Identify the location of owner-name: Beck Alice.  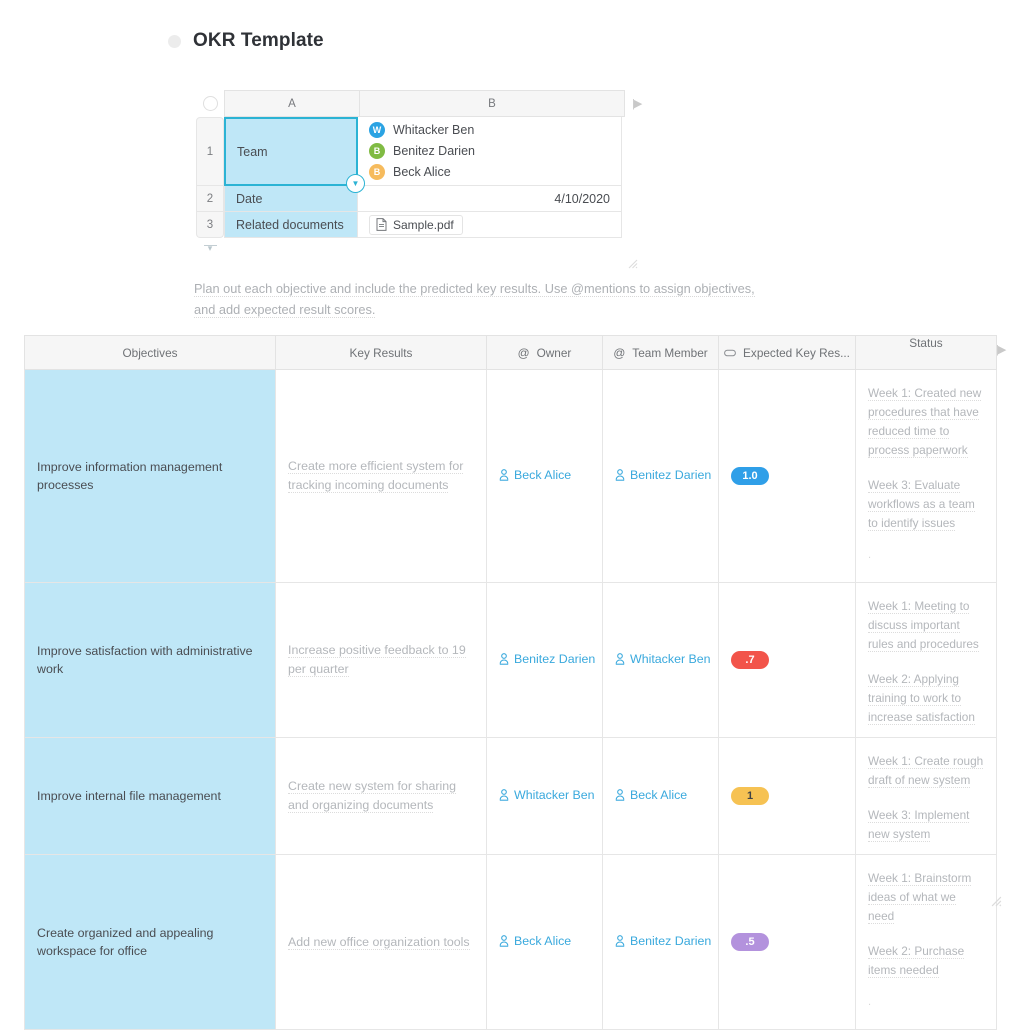
(543, 475).